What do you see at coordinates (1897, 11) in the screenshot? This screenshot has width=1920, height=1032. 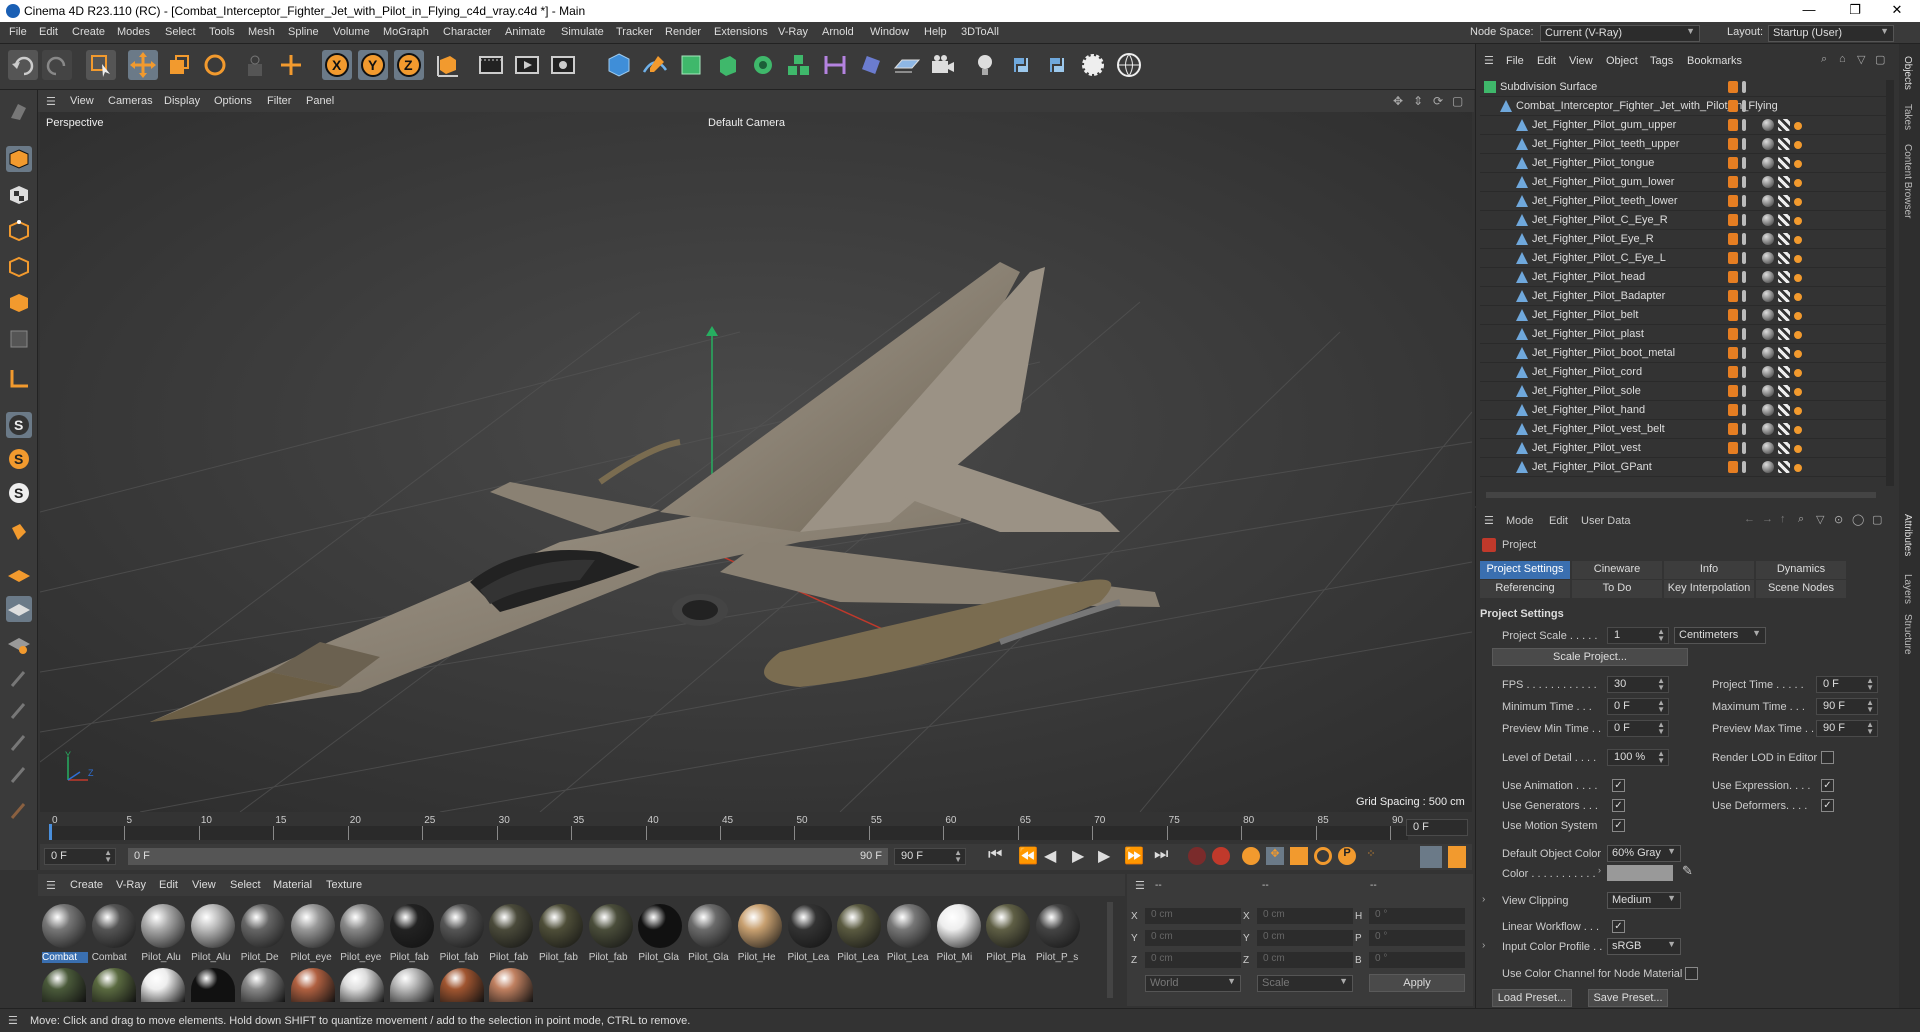 I see `close-button: ✕` at bounding box center [1897, 11].